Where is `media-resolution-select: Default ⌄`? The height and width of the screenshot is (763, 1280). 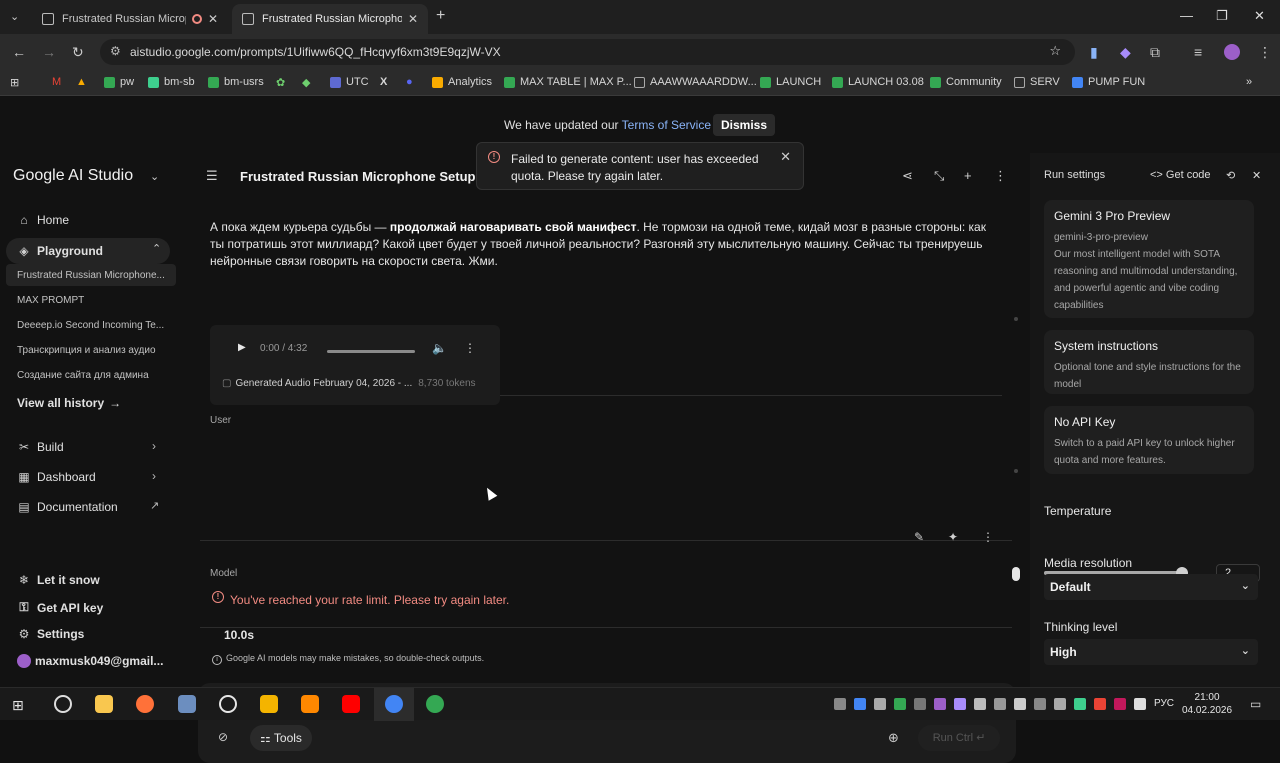
media-resolution-select: Default ⌄ is located at coordinates (1151, 587).